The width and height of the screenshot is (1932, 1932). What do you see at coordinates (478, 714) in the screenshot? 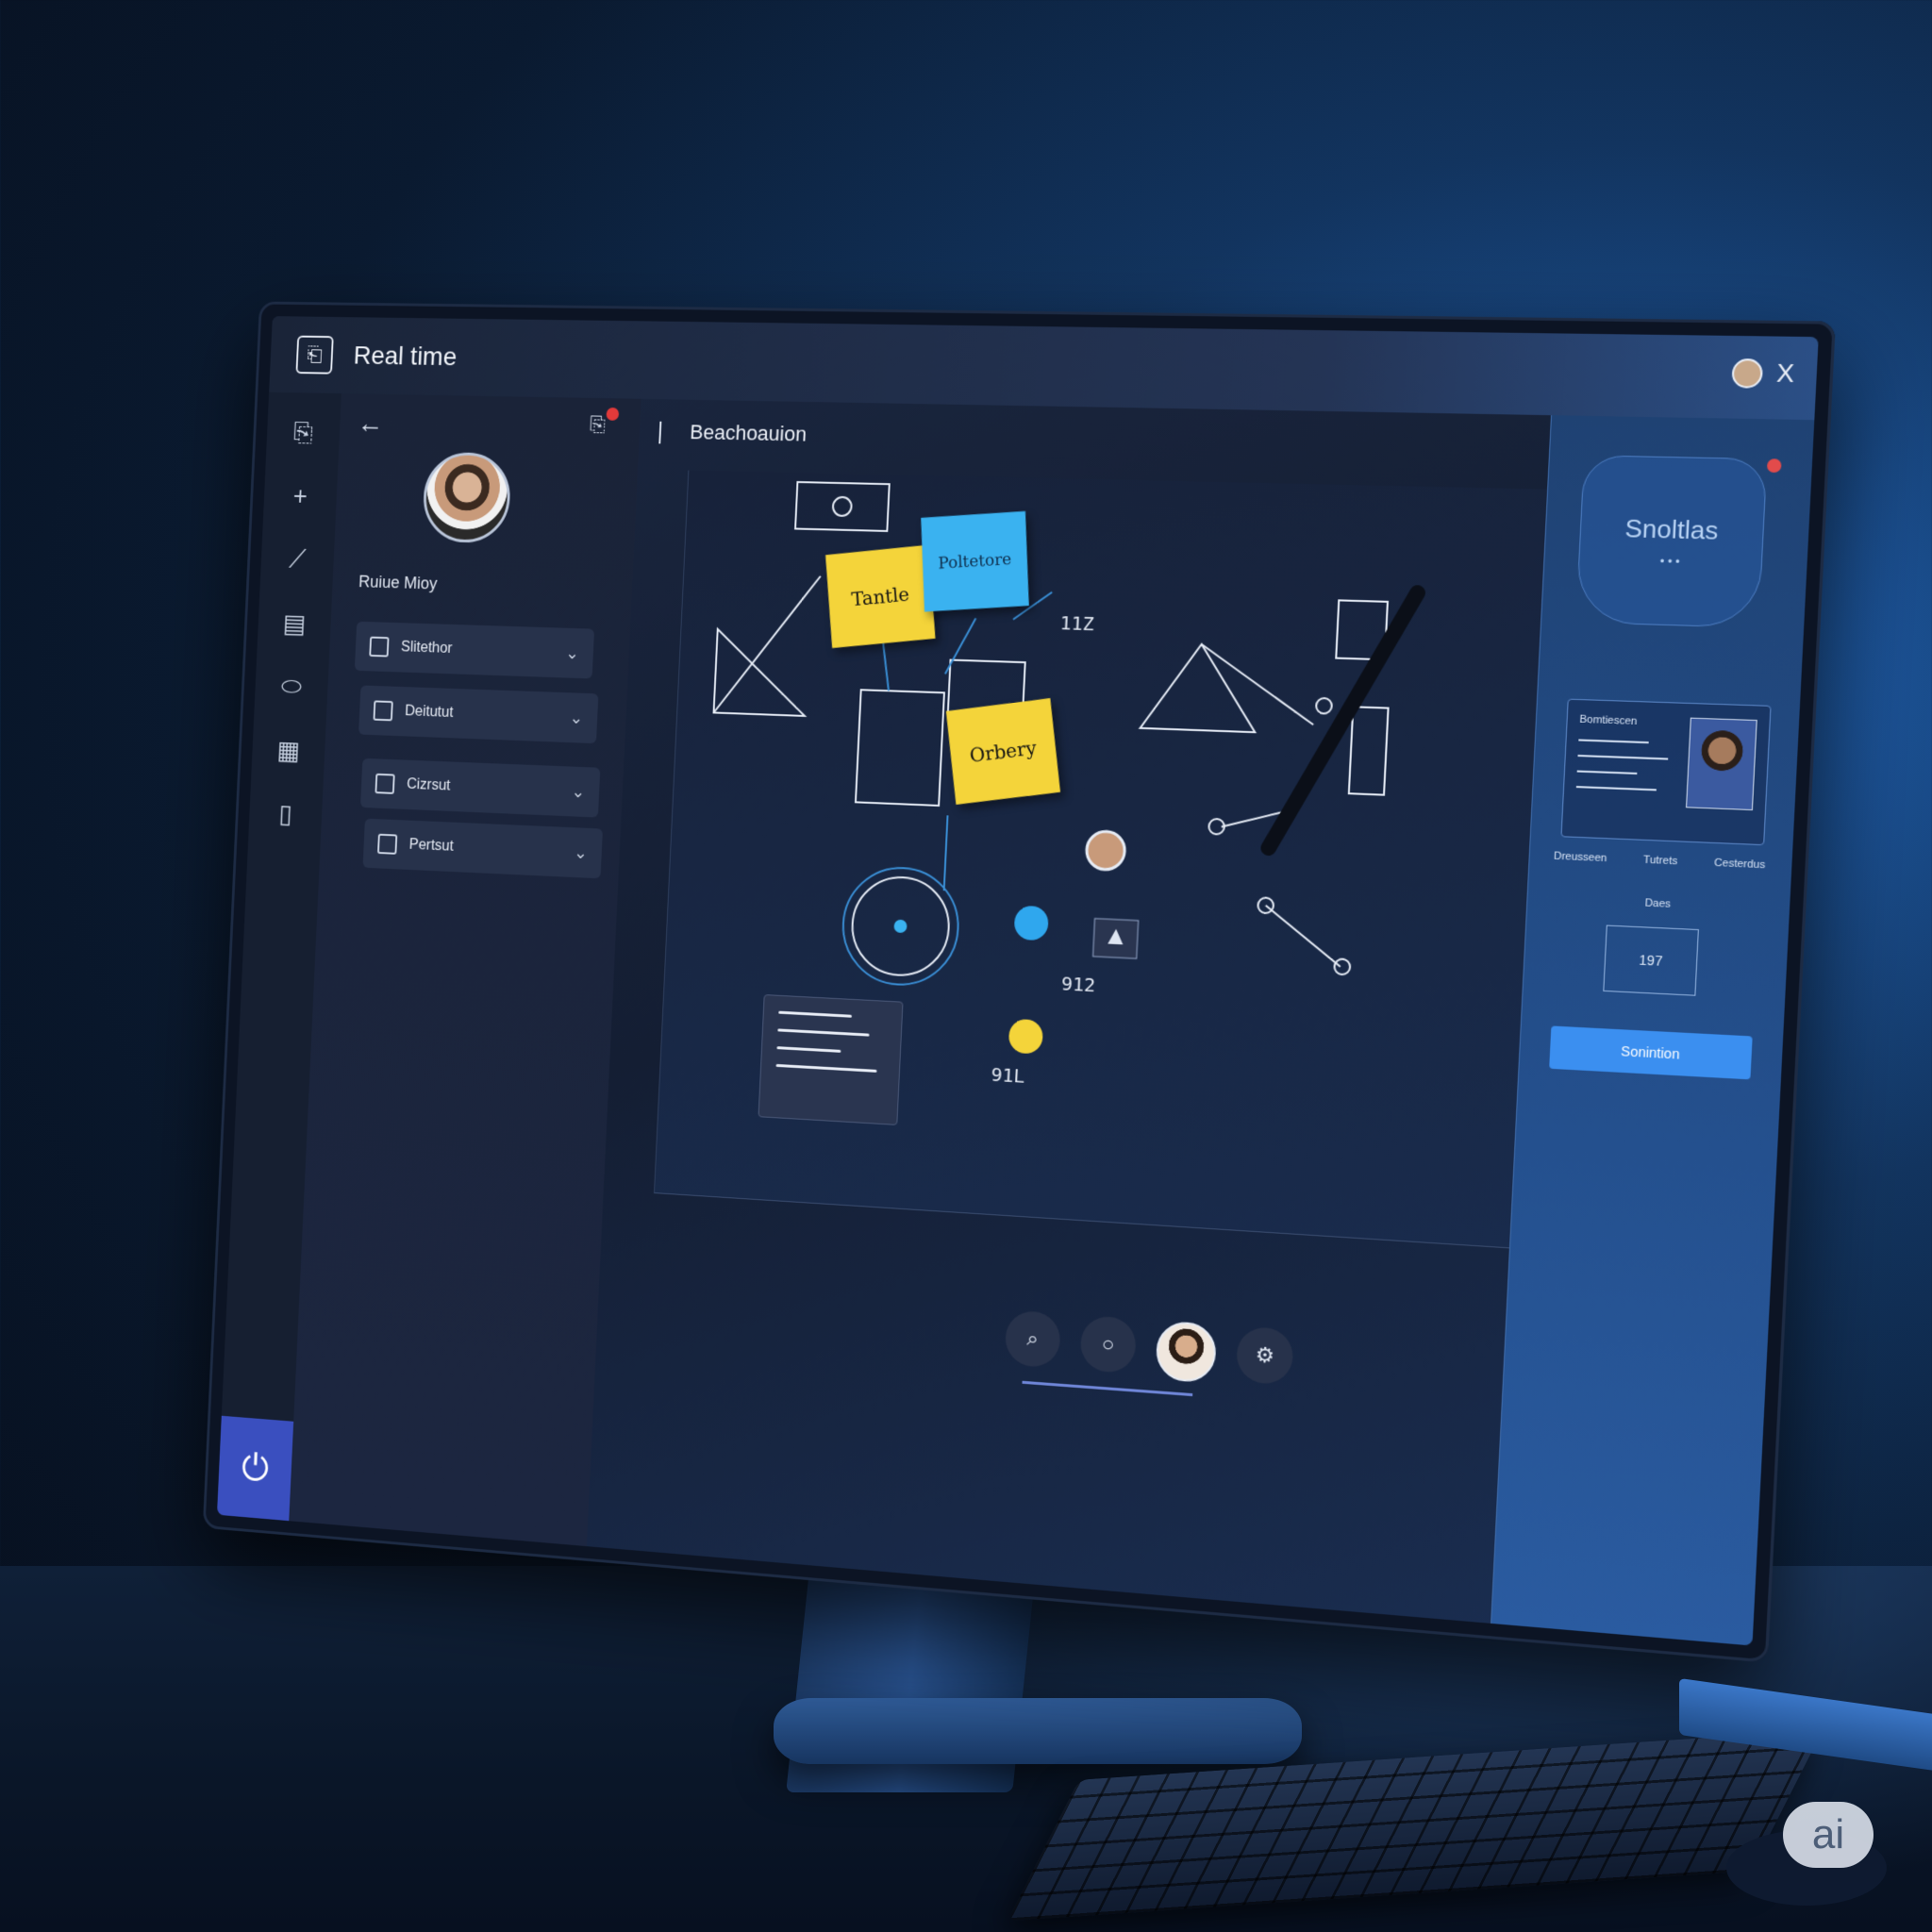
I see `dropdown-2: Deitutut ⌄` at bounding box center [478, 714].